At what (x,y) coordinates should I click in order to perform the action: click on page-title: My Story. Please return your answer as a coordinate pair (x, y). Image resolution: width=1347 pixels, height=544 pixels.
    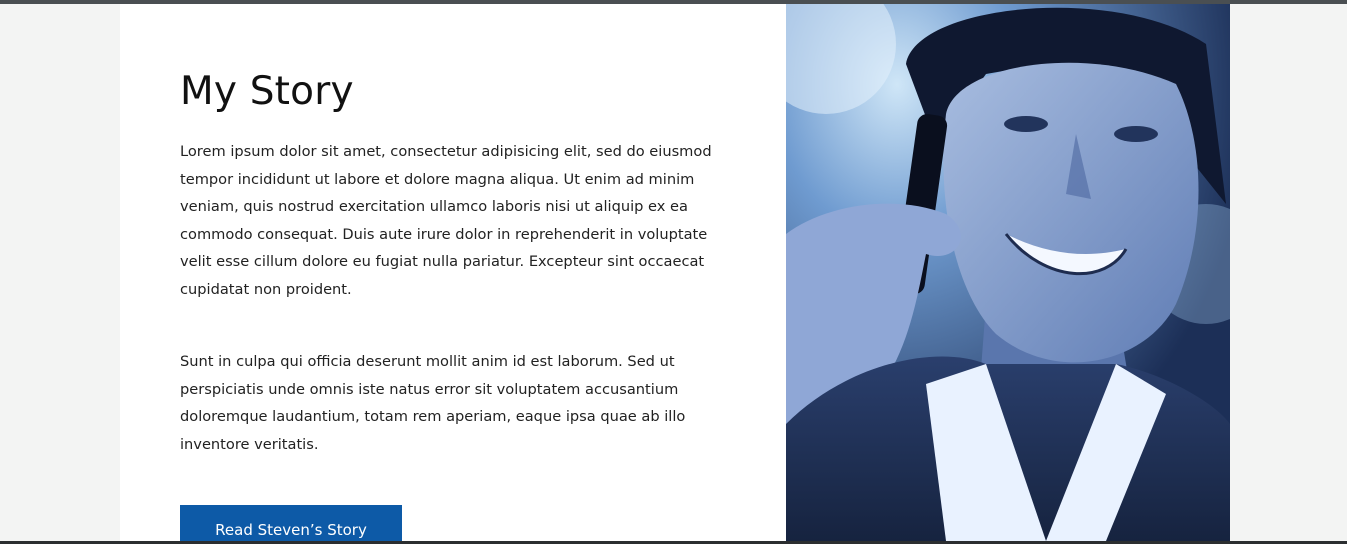
    Looking at the image, I should click on (267, 91).